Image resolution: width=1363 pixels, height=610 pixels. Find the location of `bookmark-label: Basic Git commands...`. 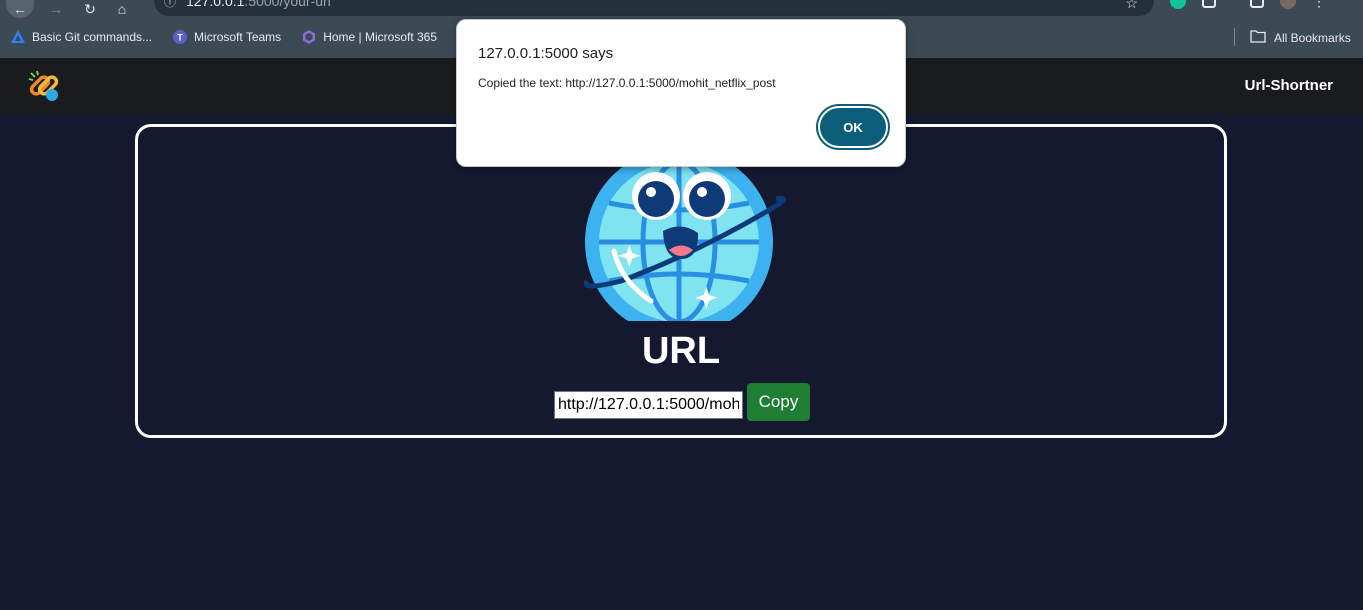

bookmark-label: Basic Git commands... is located at coordinates (92, 37).